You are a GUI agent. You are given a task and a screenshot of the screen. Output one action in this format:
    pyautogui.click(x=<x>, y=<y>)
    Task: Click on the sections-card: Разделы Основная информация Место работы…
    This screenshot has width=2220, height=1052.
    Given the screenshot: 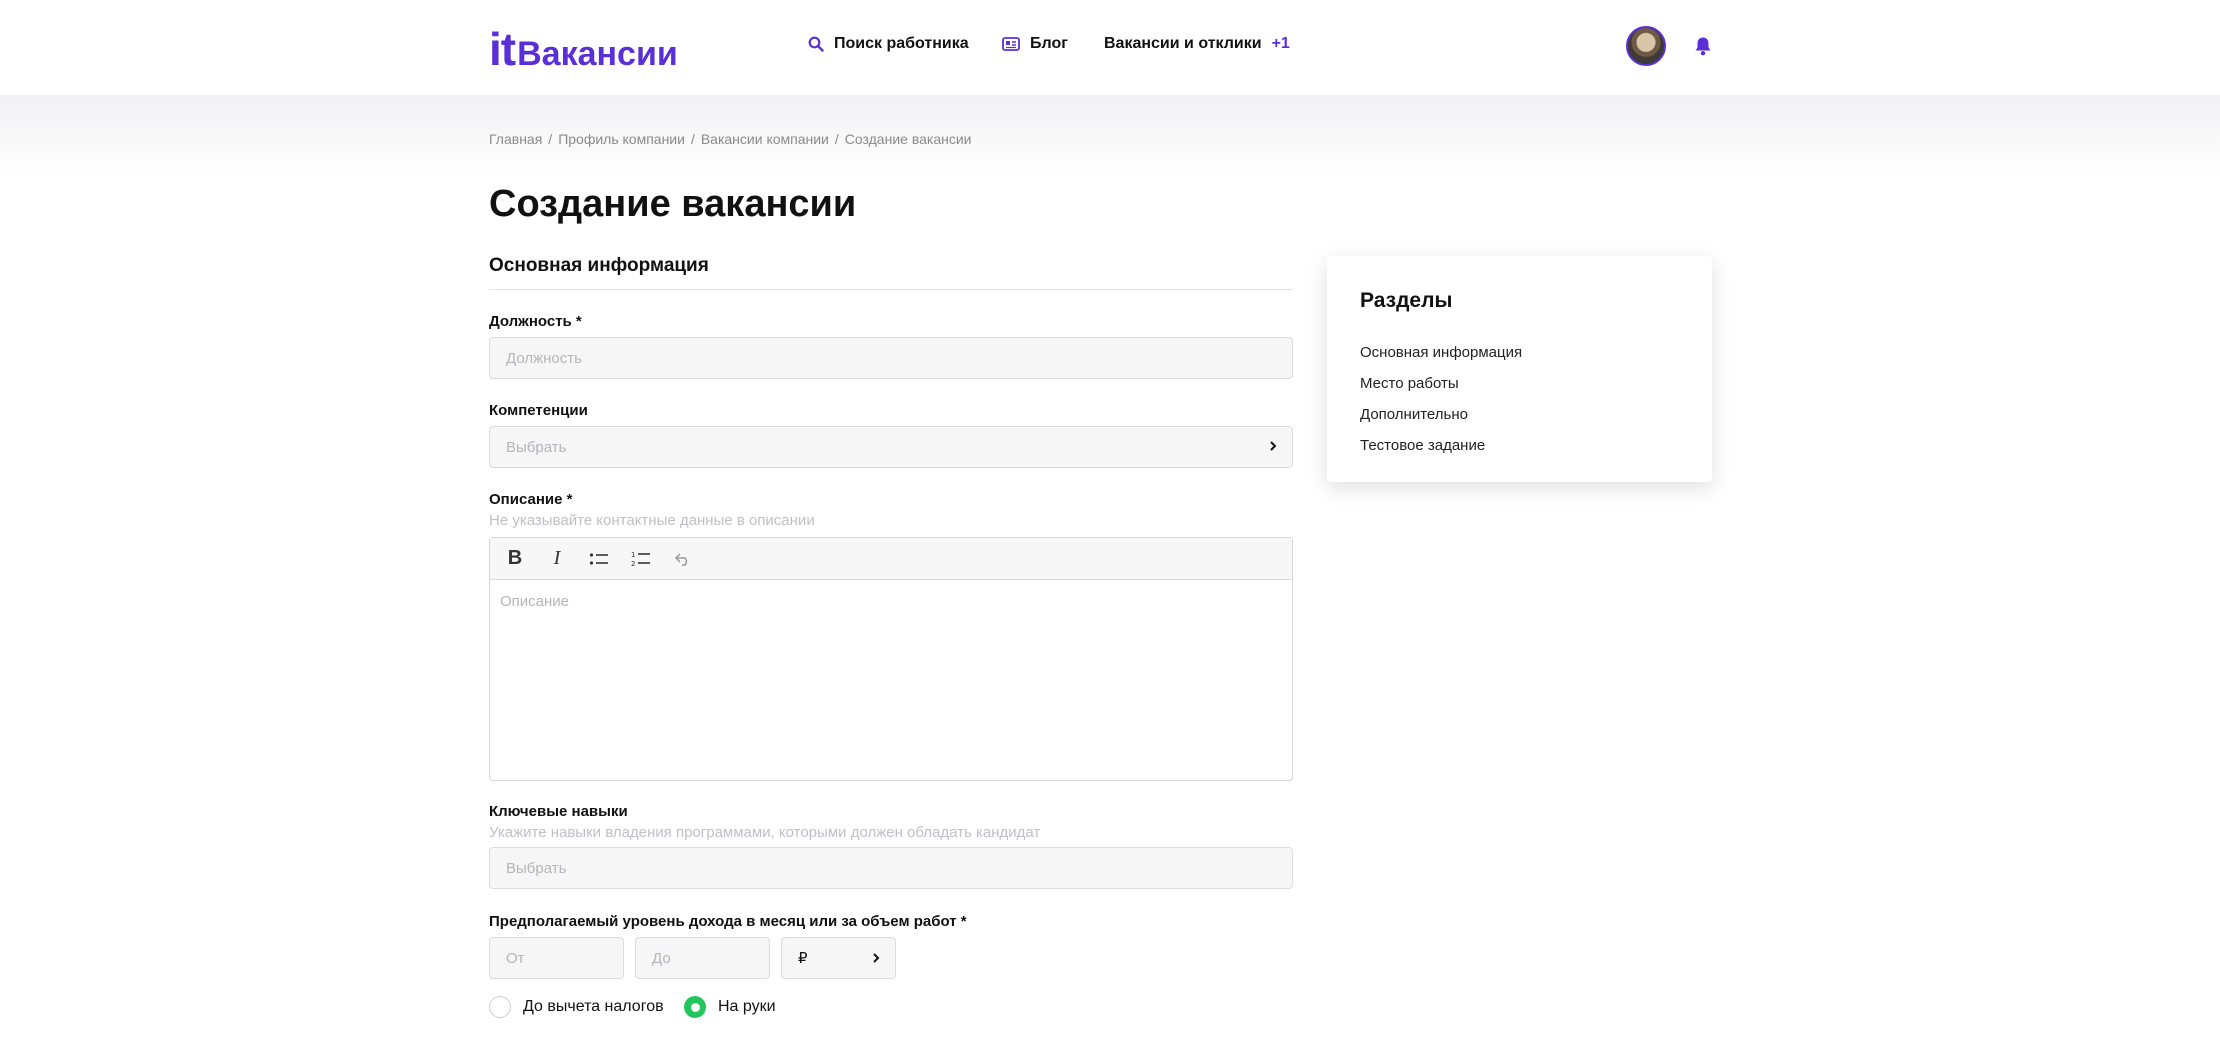 What is the action you would take?
    pyautogui.click(x=1519, y=369)
    